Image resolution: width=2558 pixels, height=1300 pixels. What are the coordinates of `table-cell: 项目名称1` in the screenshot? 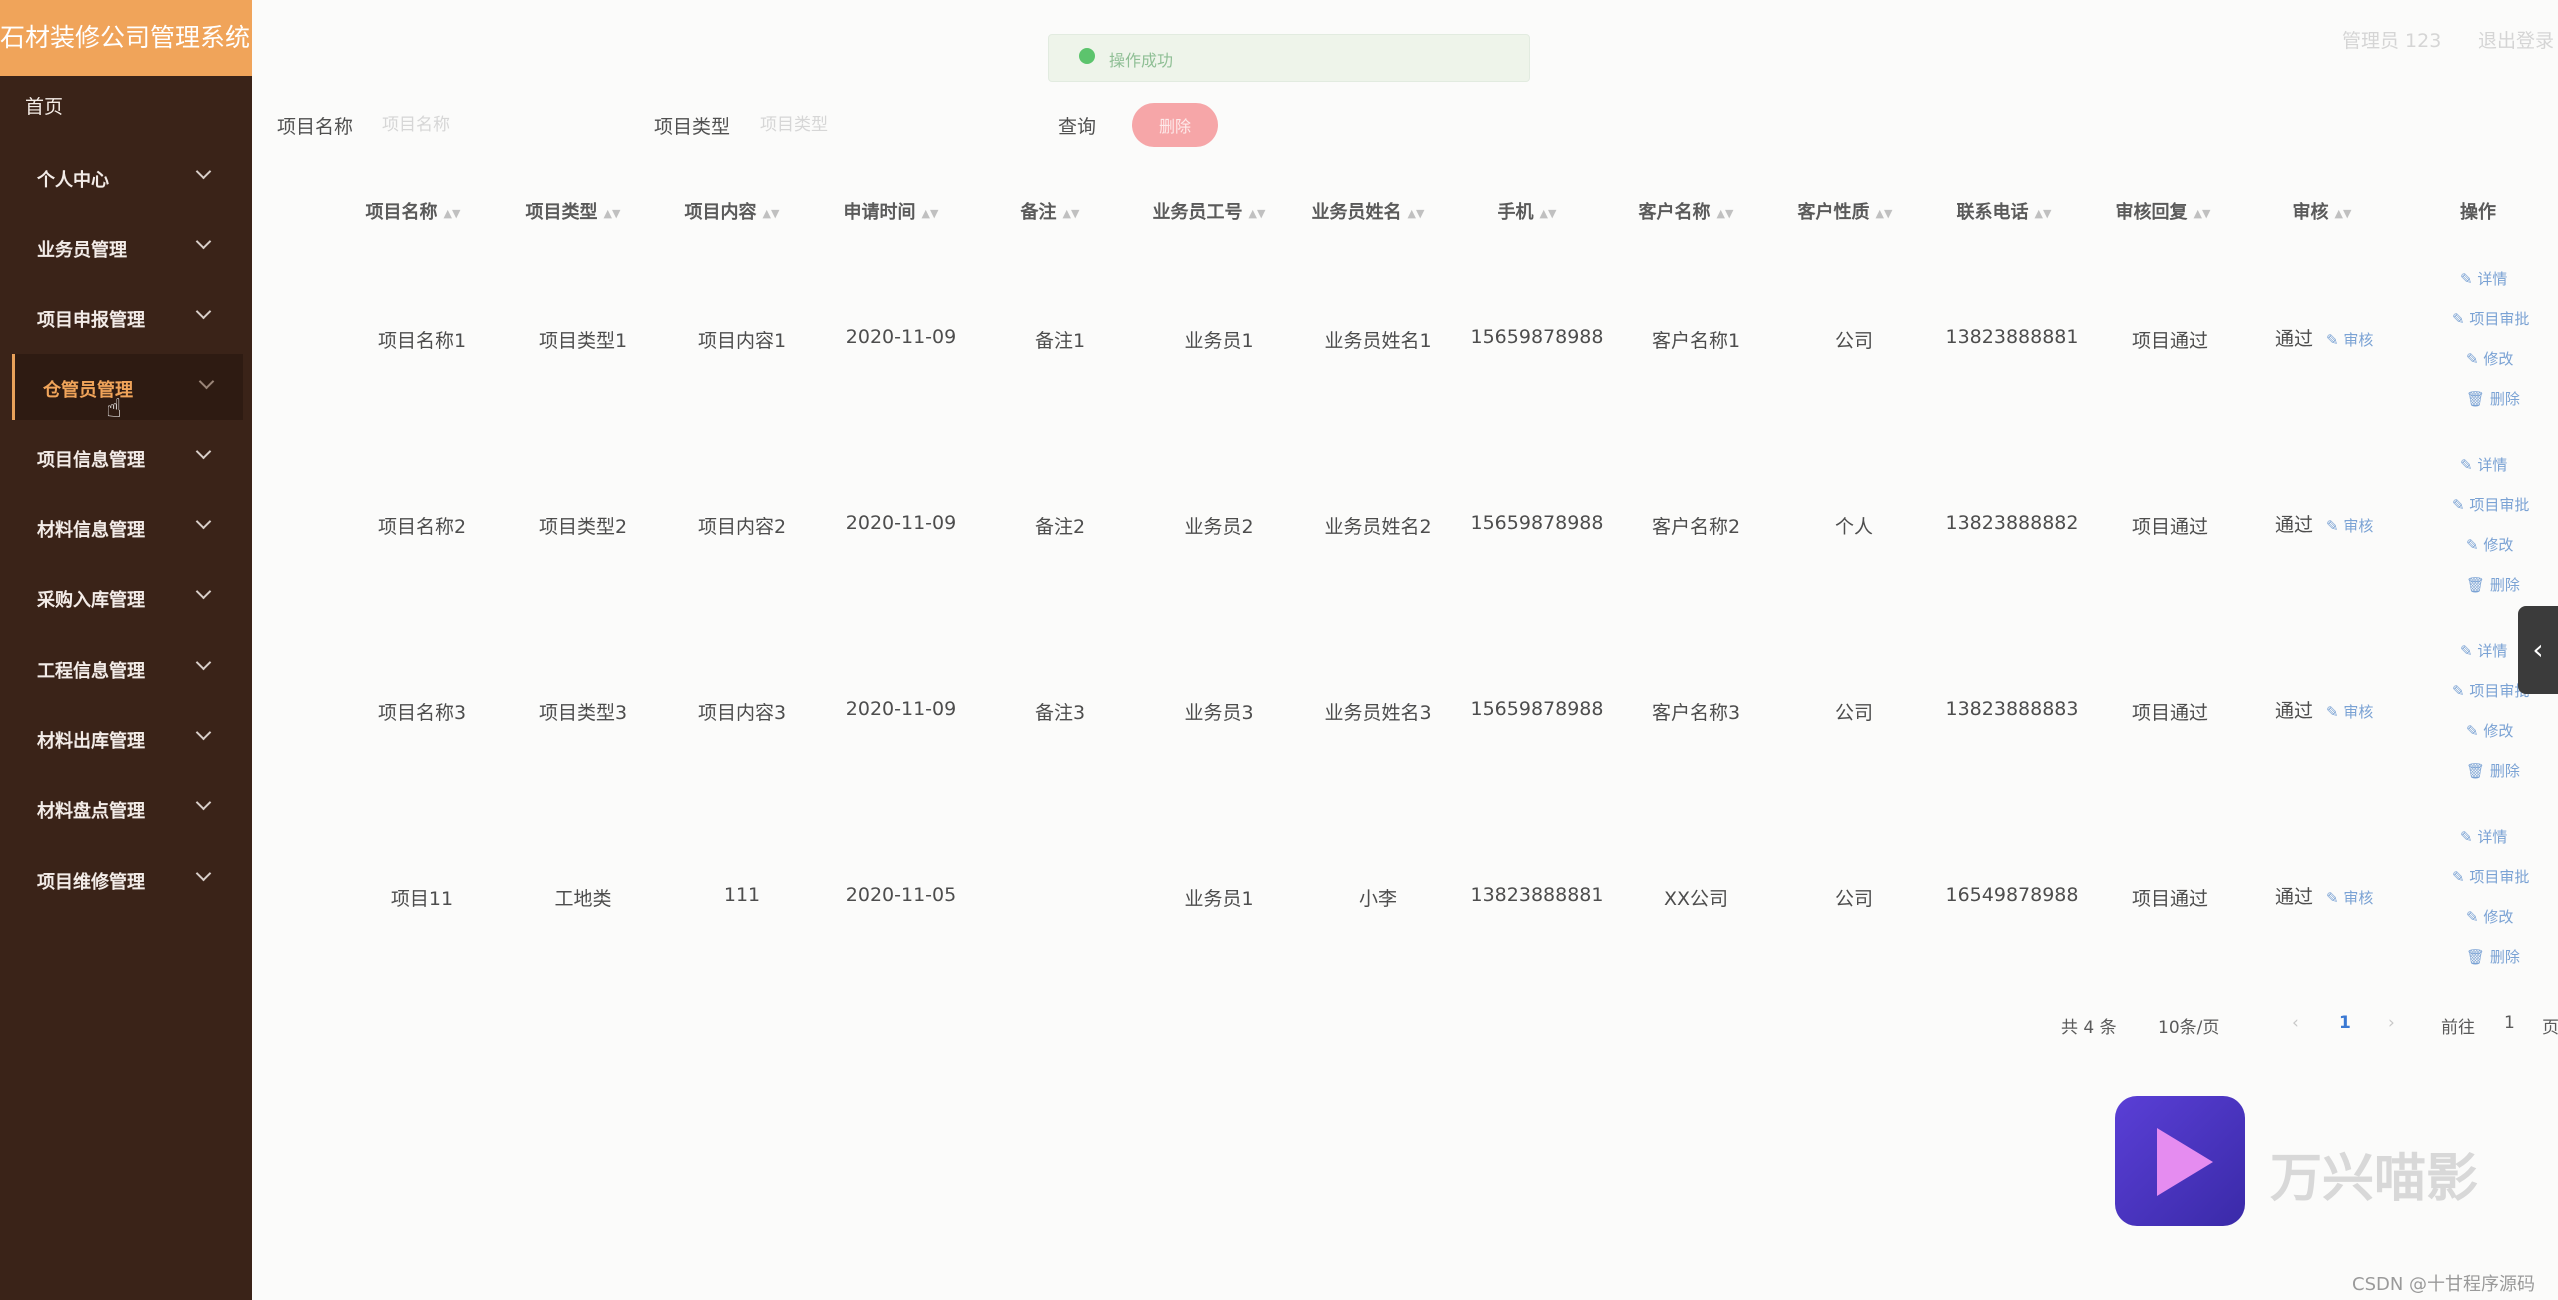 It's located at (422, 341).